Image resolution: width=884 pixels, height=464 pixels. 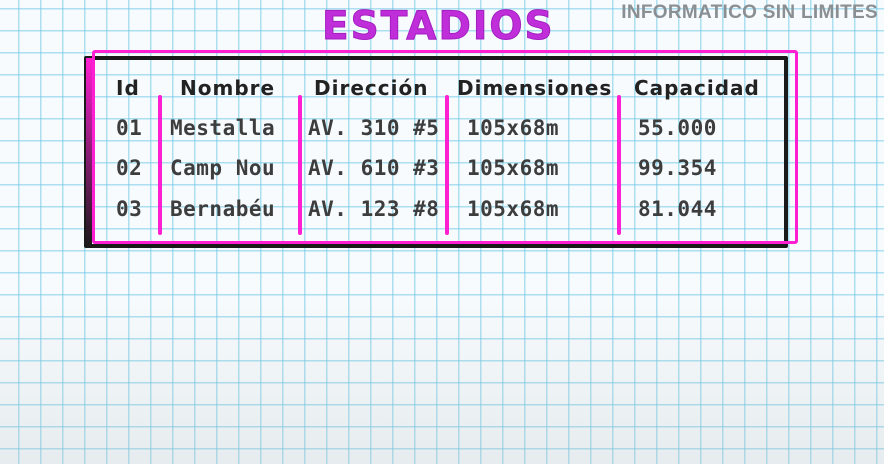 I want to click on cell-nombre: Camp Nou, so click(x=223, y=168).